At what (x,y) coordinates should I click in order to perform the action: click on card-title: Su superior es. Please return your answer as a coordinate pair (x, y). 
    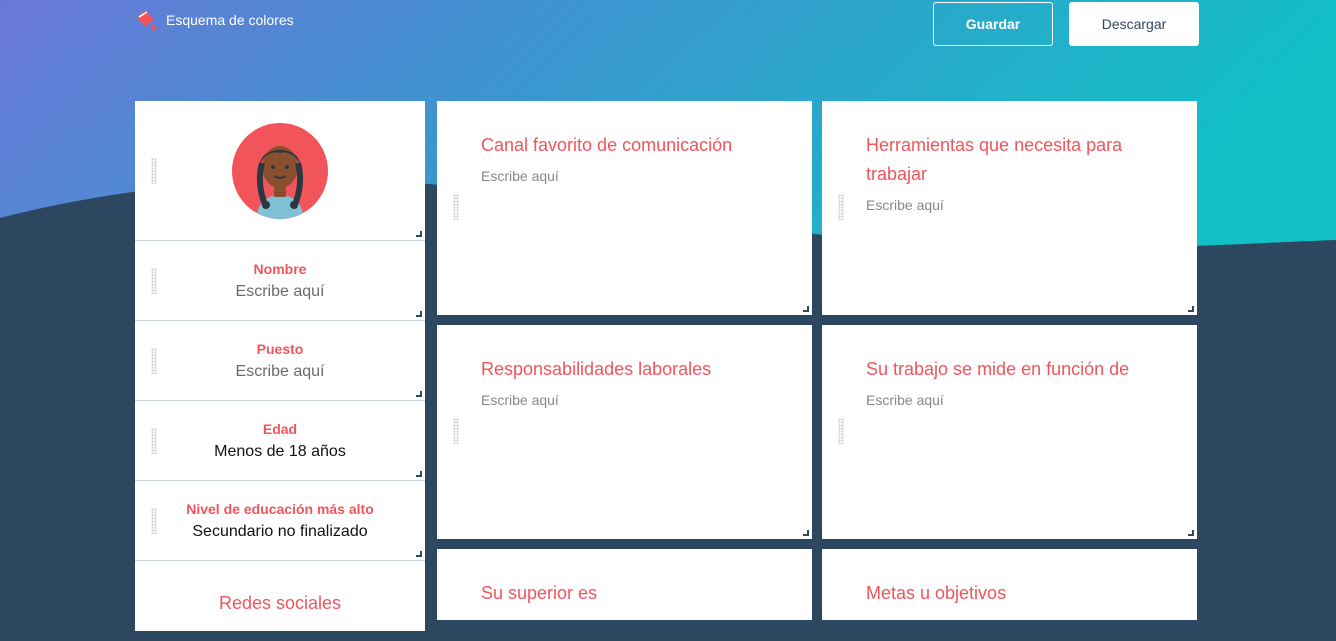
    Looking at the image, I should click on (539, 593).